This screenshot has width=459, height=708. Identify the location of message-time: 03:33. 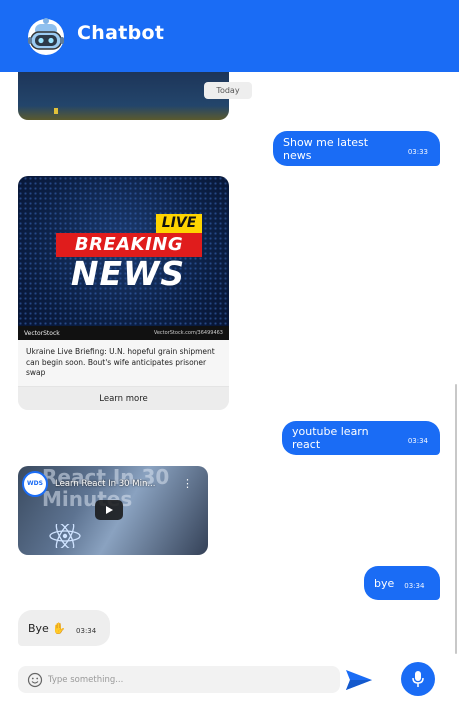
(417, 151).